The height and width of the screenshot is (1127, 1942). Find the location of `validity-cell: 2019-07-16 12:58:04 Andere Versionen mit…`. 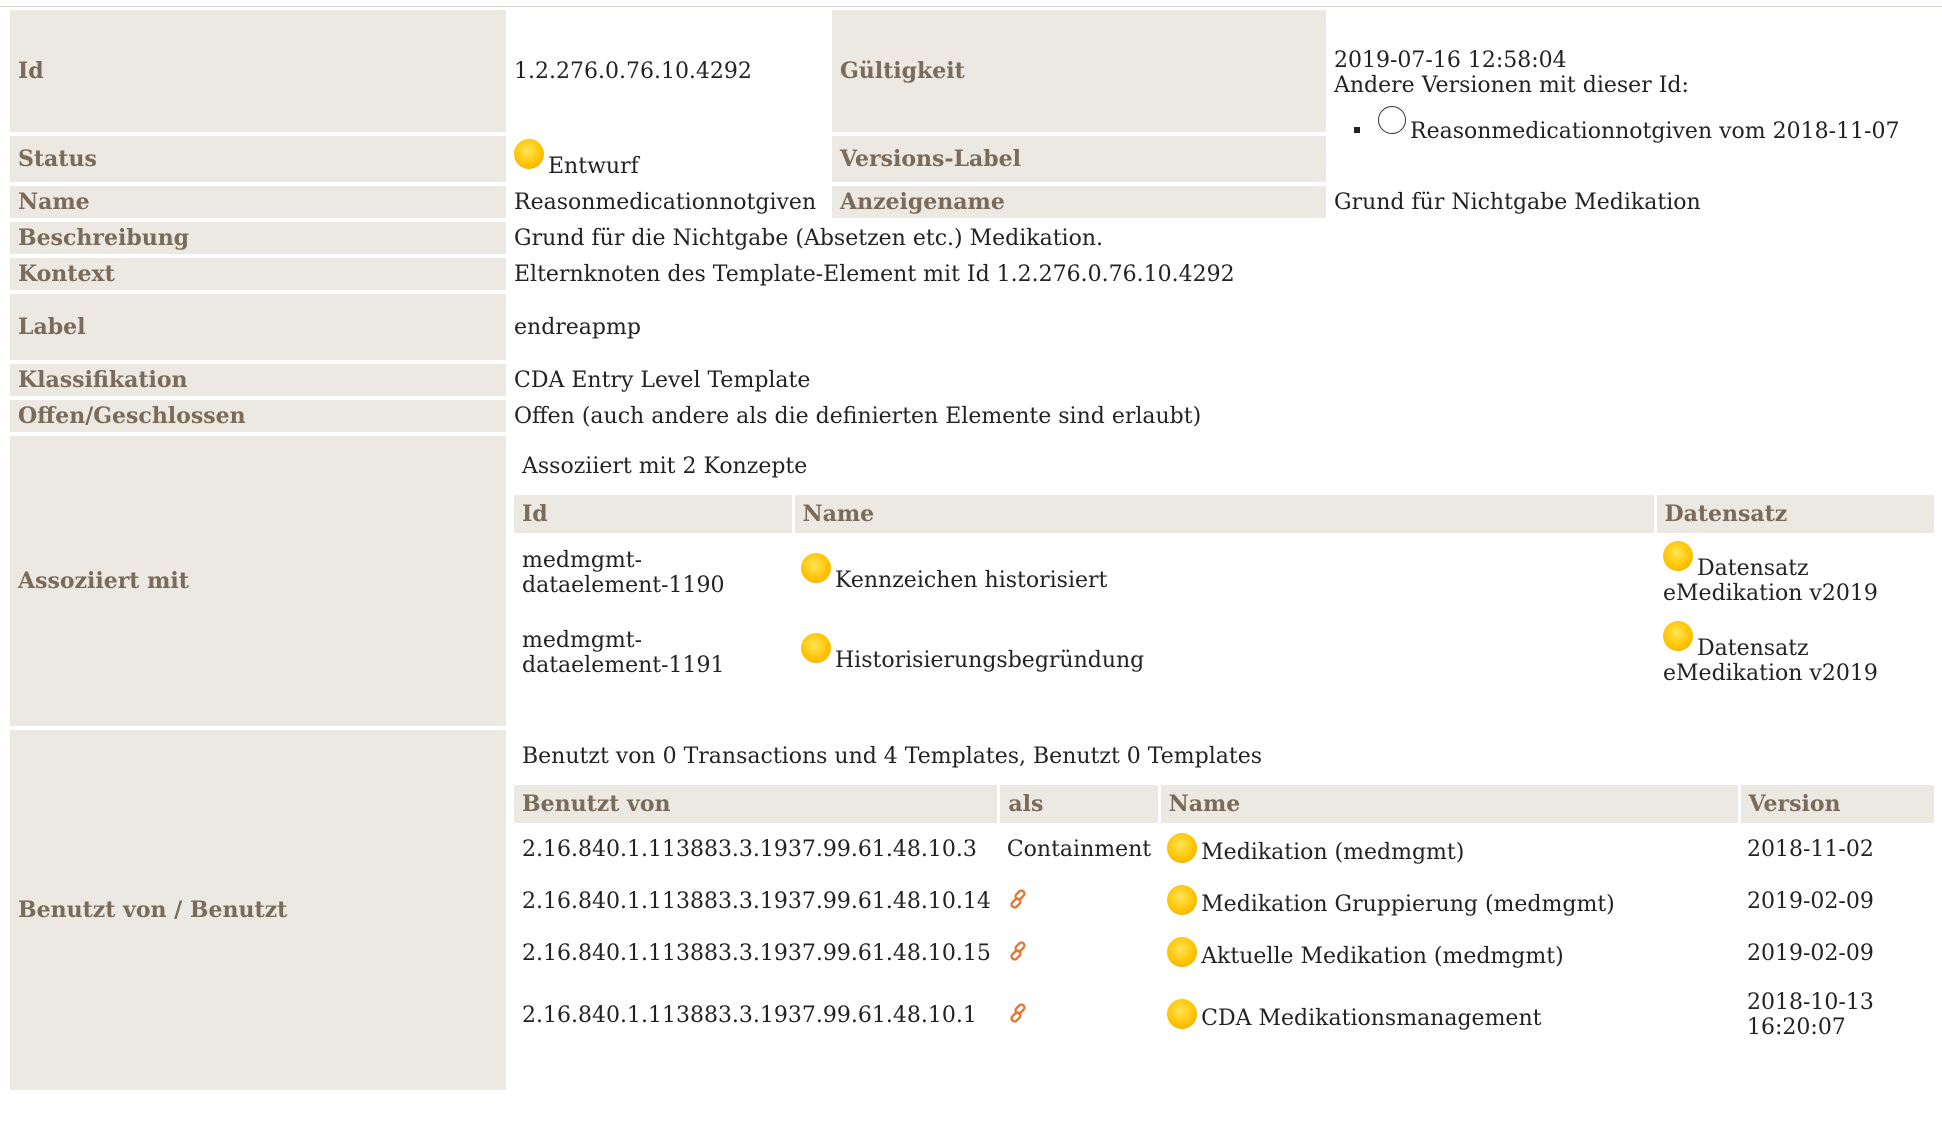

validity-cell: 2019-07-16 12:58:04 Andere Versionen mit… is located at coordinates (1634, 96).